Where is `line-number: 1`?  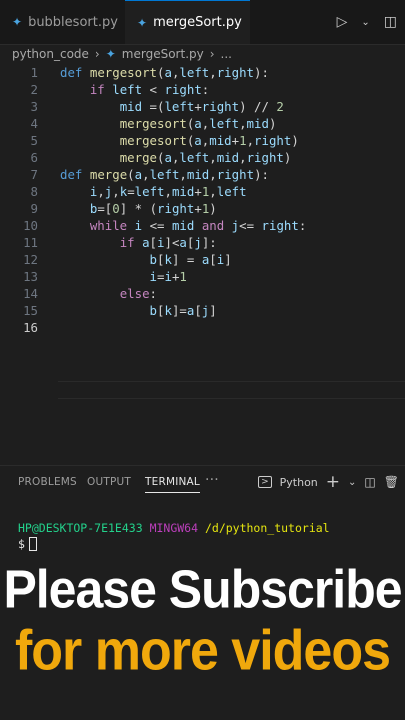
line-number: 1 is located at coordinates (34, 72).